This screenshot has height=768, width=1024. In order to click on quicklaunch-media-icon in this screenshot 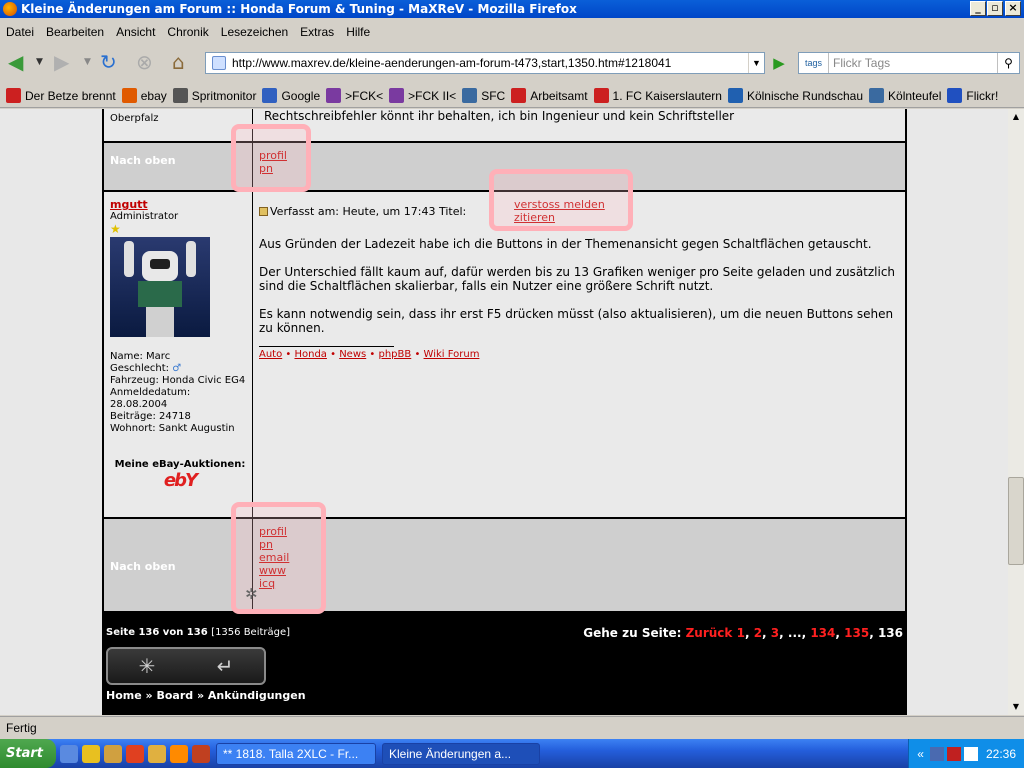, I will do `click(91, 753)`.